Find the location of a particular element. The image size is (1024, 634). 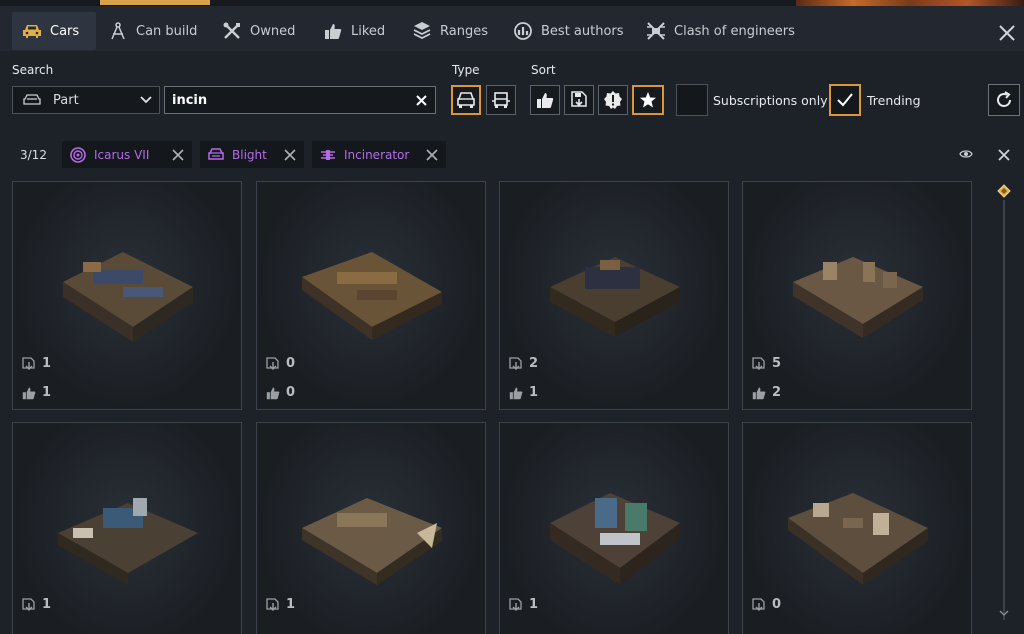

vehicle-front-icon is located at coordinates (501, 100).